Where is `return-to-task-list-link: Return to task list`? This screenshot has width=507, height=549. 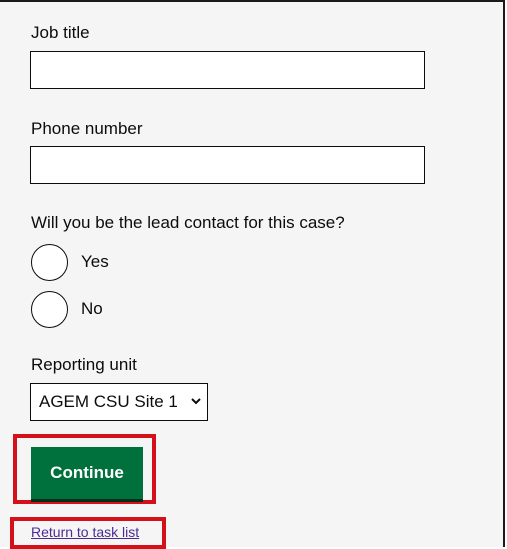 return-to-task-list-link: Return to task list is located at coordinates (85, 532).